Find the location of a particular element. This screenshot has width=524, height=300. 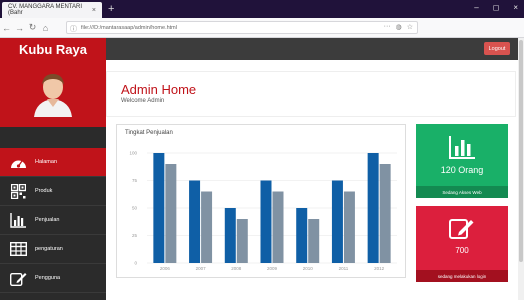

y-tick-label: 100 is located at coordinates (133, 153).